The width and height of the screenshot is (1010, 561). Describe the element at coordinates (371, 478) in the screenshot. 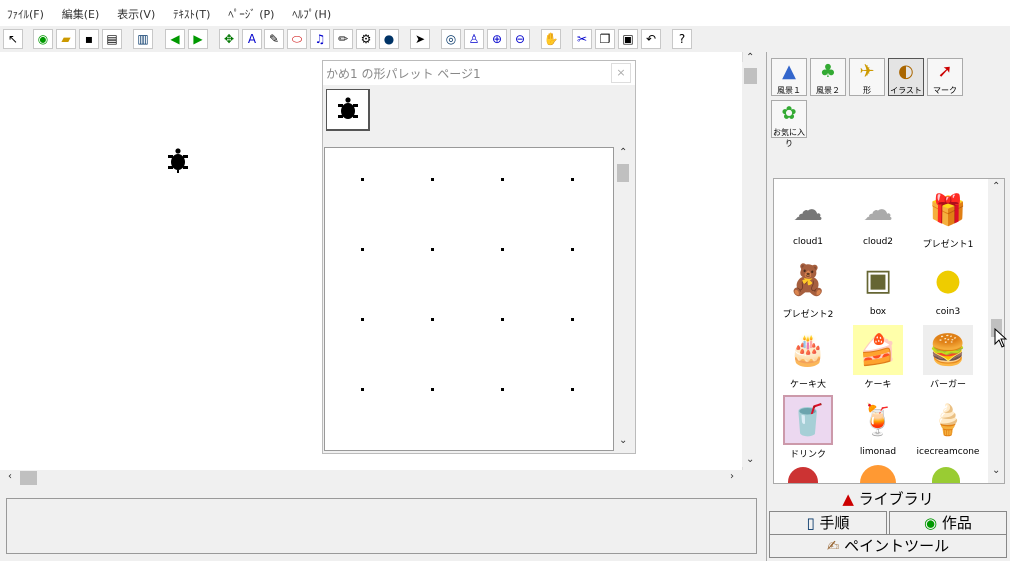

I see `canvas-horizontal-scrollbar: ‹ ›` at that location.